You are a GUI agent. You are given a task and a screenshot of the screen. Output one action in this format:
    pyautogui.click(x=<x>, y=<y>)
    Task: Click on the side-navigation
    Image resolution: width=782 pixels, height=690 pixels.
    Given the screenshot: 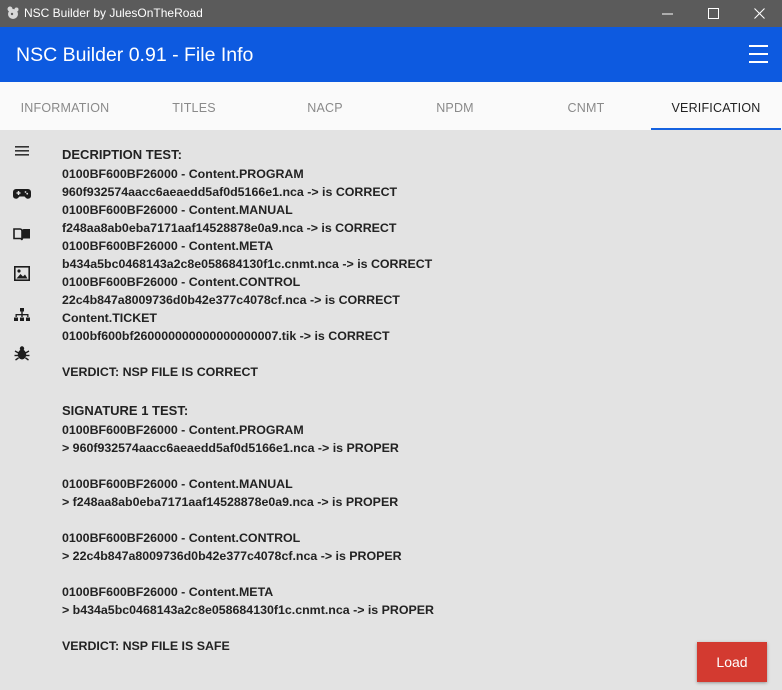 What is the action you would take?
    pyautogui.click(x=22, y=410)
    